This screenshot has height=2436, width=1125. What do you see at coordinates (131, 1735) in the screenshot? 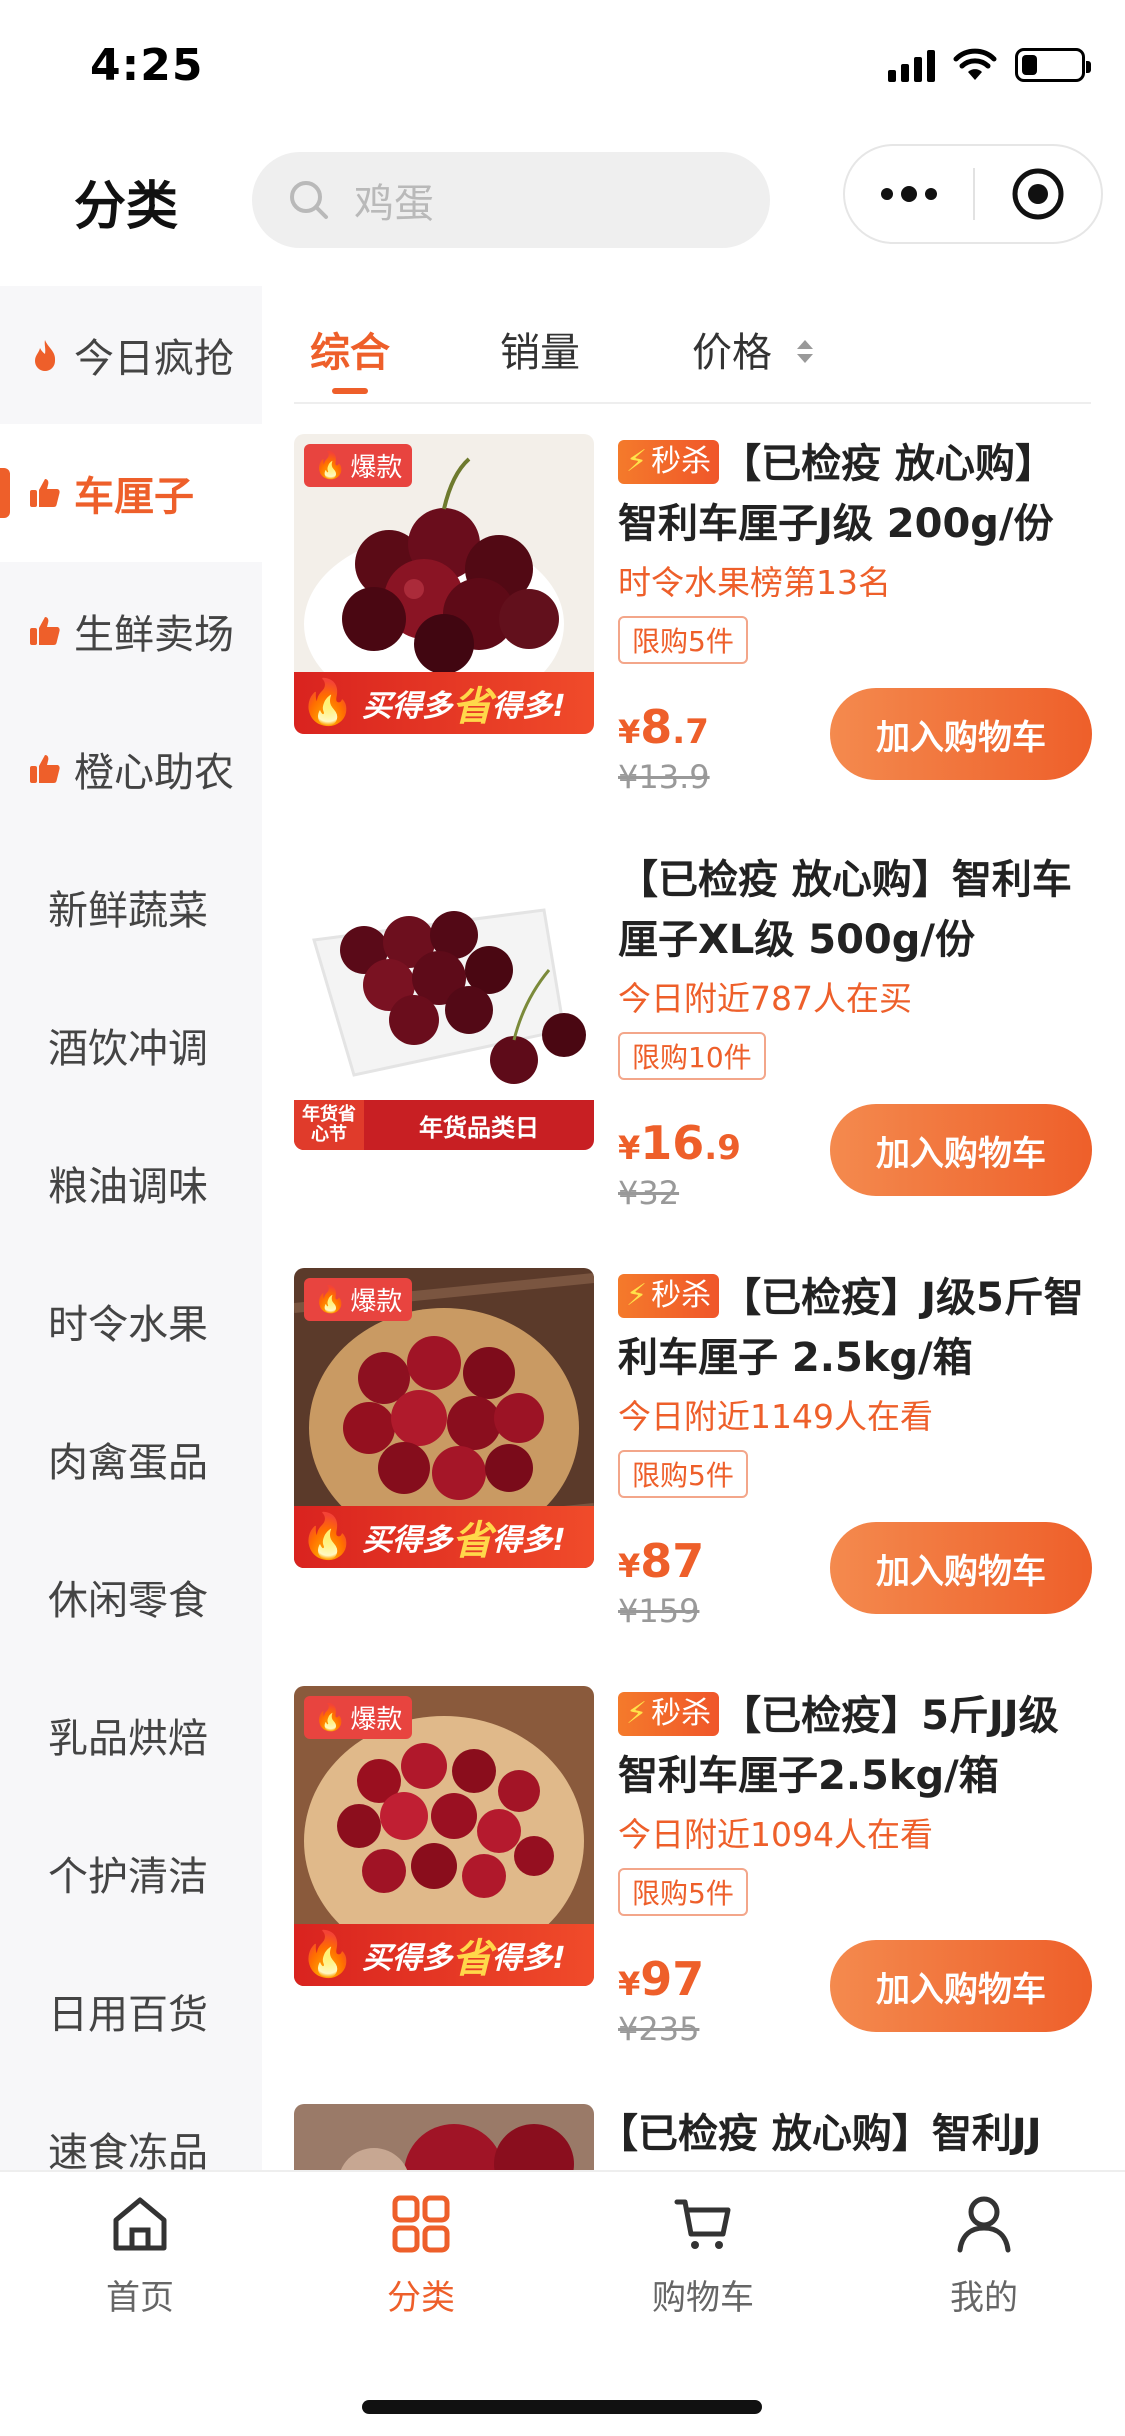
I see `sidebar-item-dairy-bakery: 乳品烘焙` at bounding box center [131, 1735].